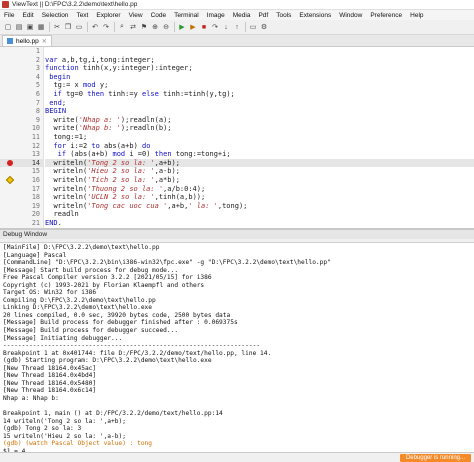 This screenshot has width=474, height=462. What do you see at coordinates (386, 15) in the screenshot?
I see `menu-item-preference: Preference` at bounding box center [386, 15].